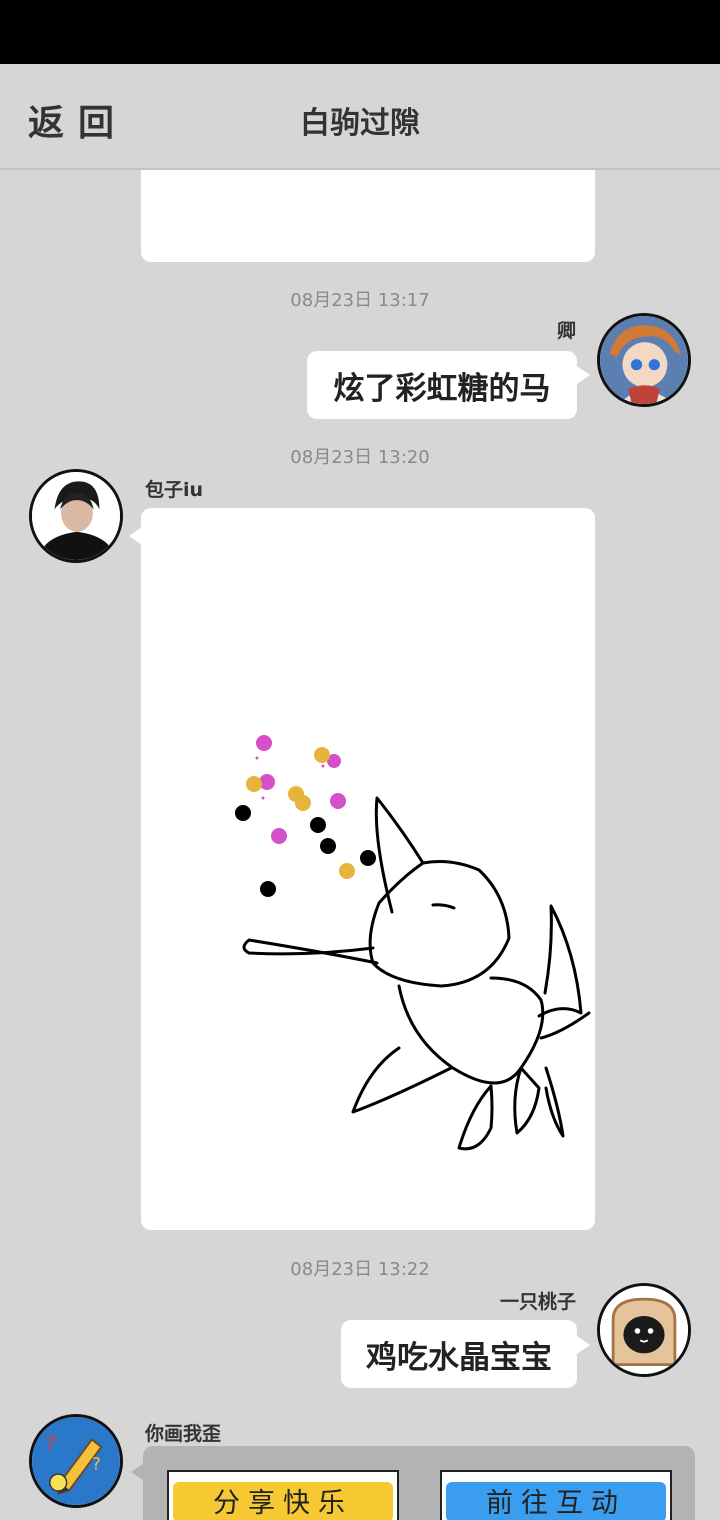 Image resolution: width=720 pixels, height=1520 pixels. What do you see at coordinates (442, 385) in the screenshot?
I see `message-bubble: 炫了彩虹糖的马` at bounding box center [442, 385].